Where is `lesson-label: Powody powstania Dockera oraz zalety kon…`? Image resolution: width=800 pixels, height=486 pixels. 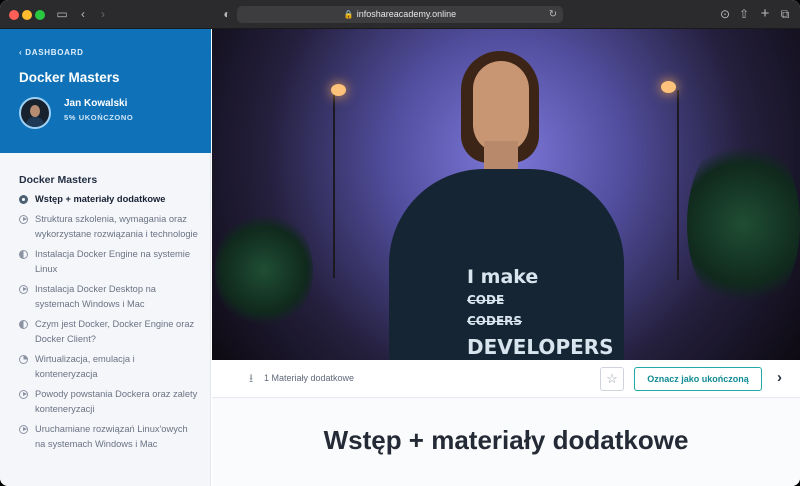
lesson-label: Powody powstania Dockera oraz zalety kon… is located at coordinates (116, 401).